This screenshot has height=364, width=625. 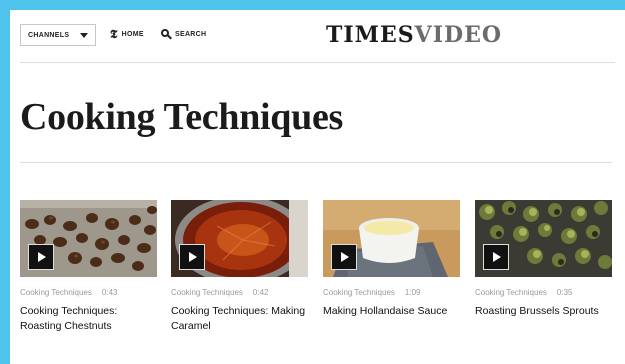 I want to click on video-meta: Cooking Techniques 0:42, so click(x=219, y=292).